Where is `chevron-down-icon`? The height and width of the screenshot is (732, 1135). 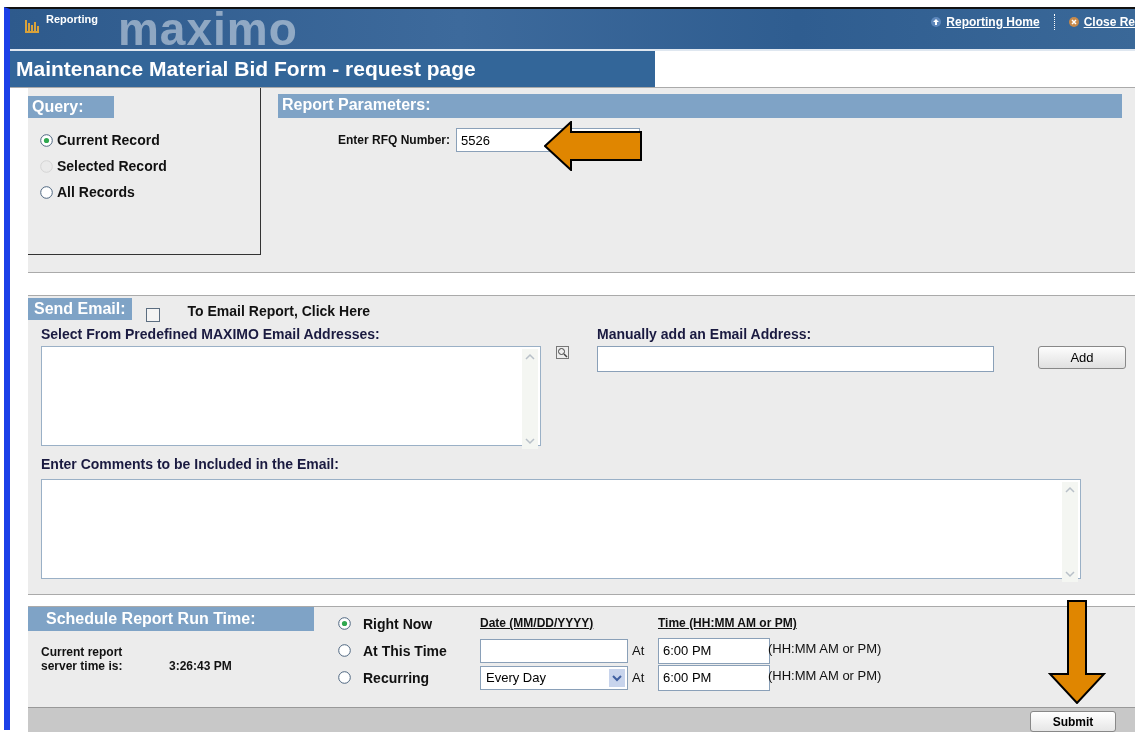
chevron-down-icon is located at coordinates (617, 677).